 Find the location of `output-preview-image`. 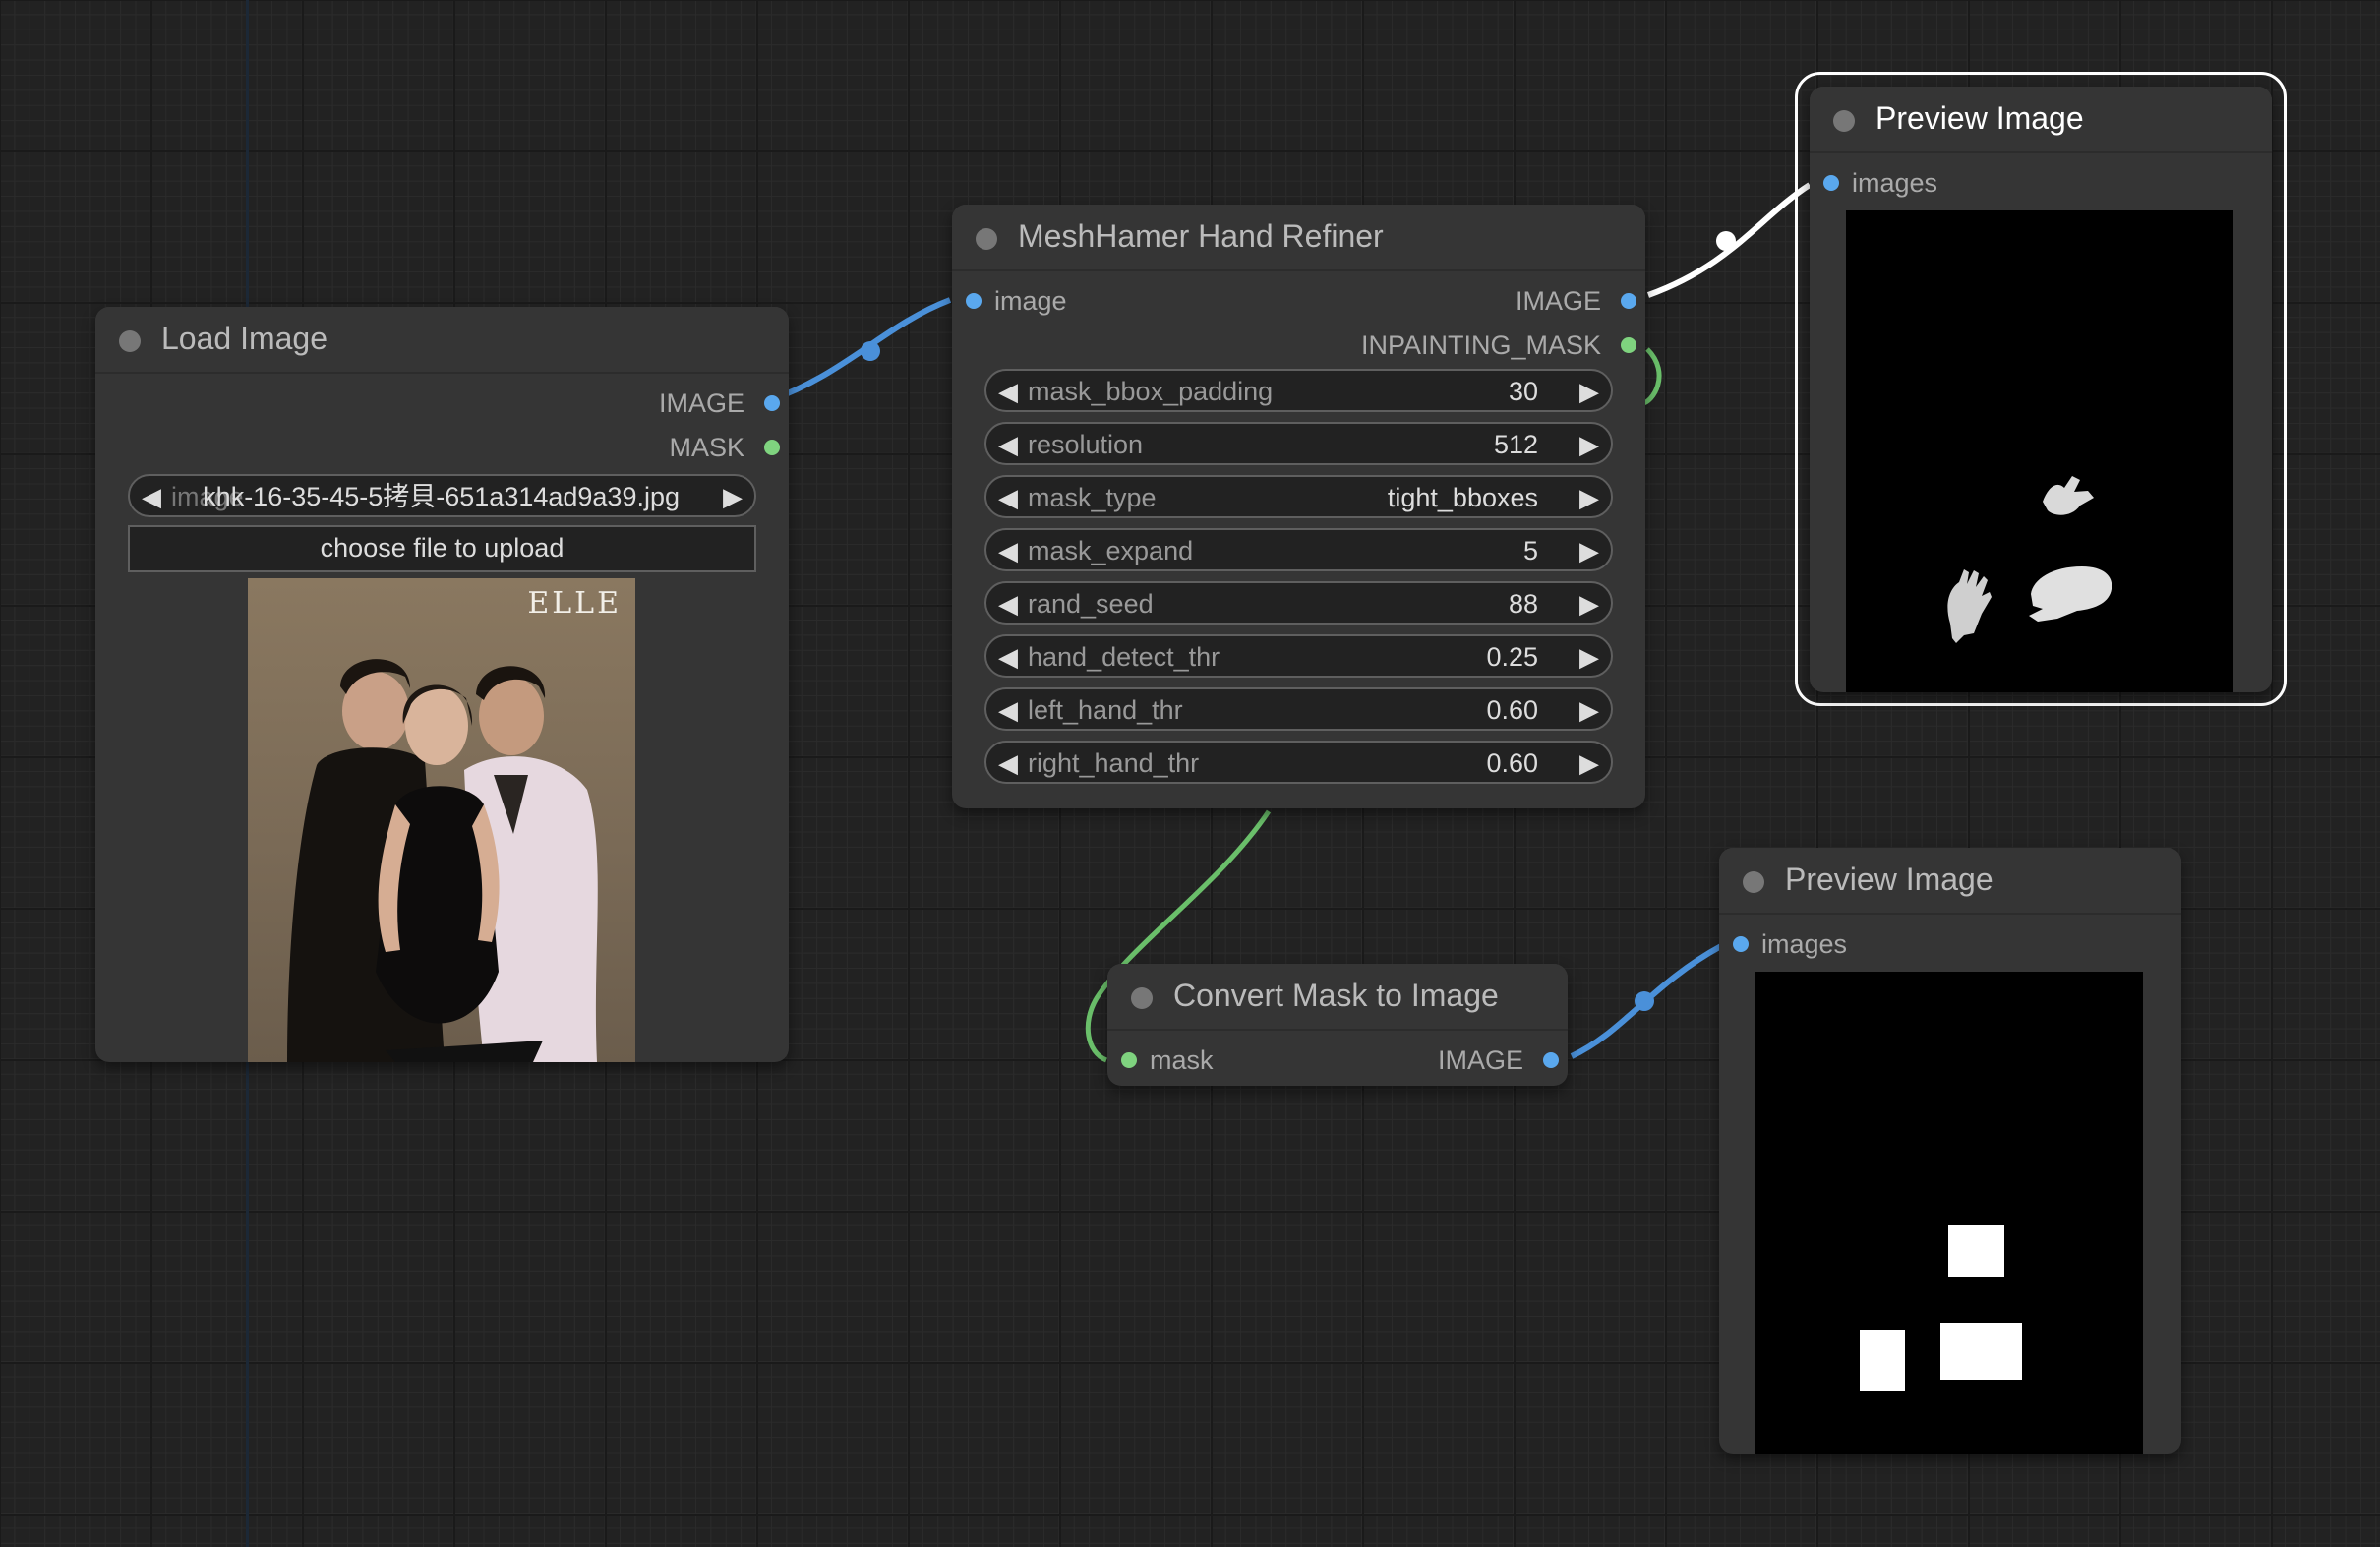

output-preview-image is located at coordinates (2039, 451).